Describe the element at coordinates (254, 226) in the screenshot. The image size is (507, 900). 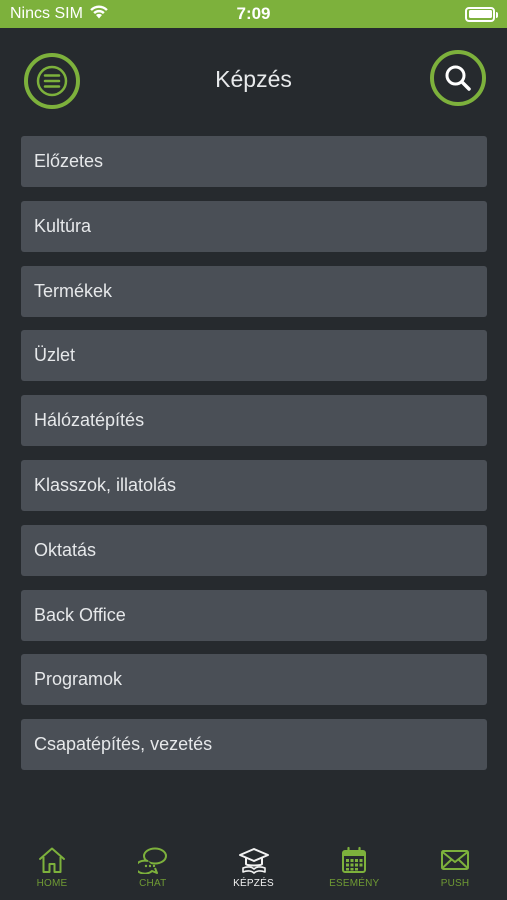
I see `list-item-kultura: Kultúra` at that location.